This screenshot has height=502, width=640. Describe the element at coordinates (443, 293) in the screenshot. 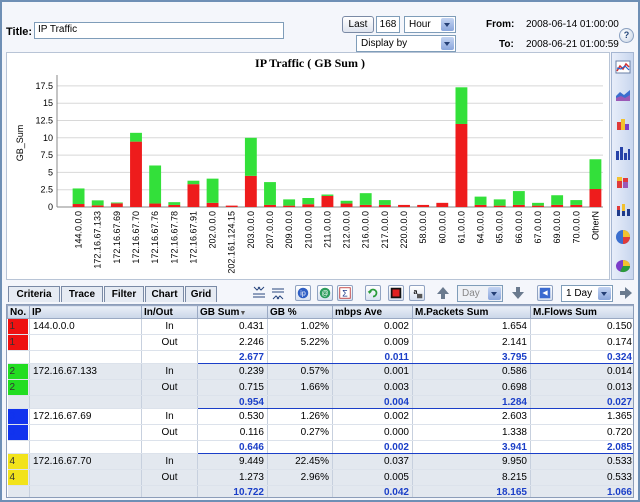

I see `arrow-up-icon` at that location.